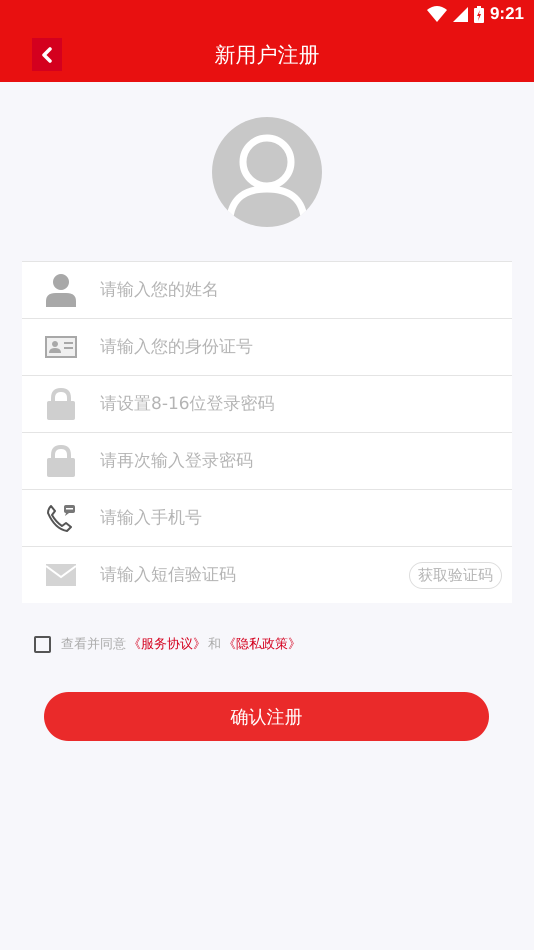  What do you see at coordinates (61, 575) in the screenshot?
I see `envelope-icon` at bounding box center [61, 575].